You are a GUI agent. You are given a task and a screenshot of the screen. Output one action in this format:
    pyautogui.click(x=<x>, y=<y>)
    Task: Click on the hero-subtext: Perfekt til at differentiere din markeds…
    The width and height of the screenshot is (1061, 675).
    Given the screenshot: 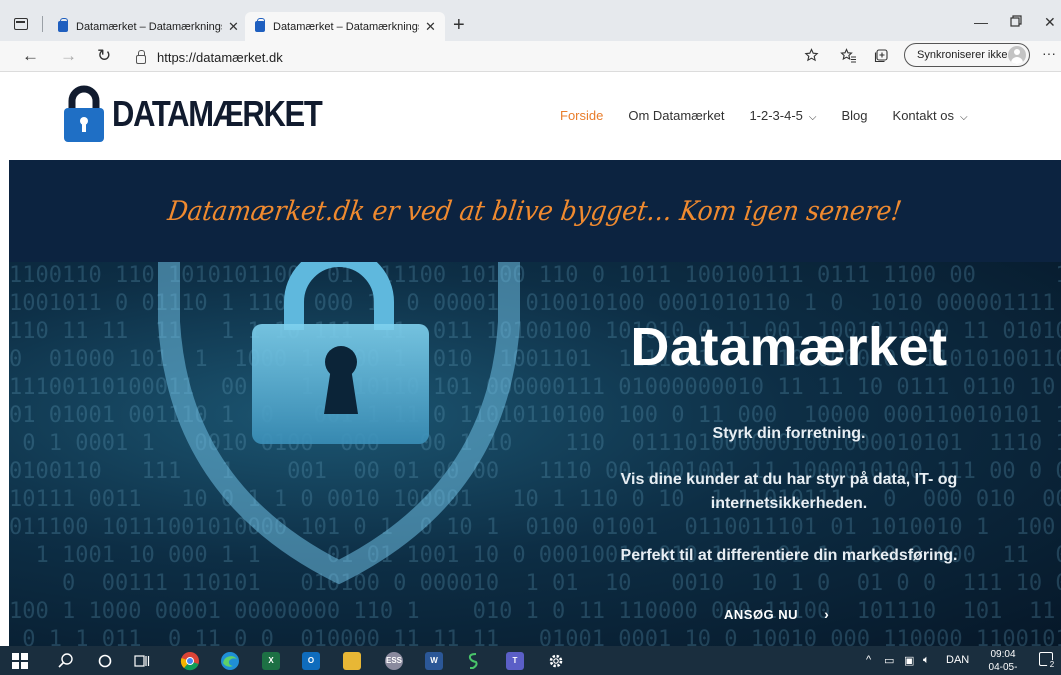 What is the action you would take?
    pyautogui.click(x=789, y=555)
    